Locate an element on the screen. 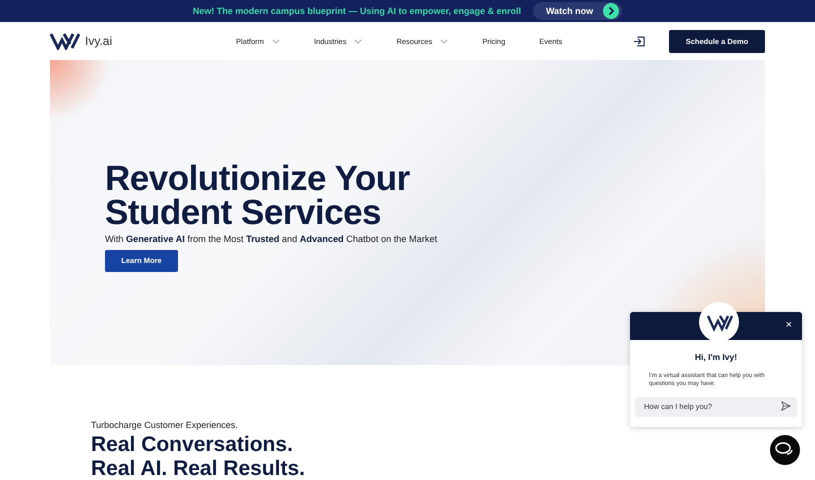 This screenshot has width=815, height=480. chevron-right-icon is located at coordinates (611, 11).